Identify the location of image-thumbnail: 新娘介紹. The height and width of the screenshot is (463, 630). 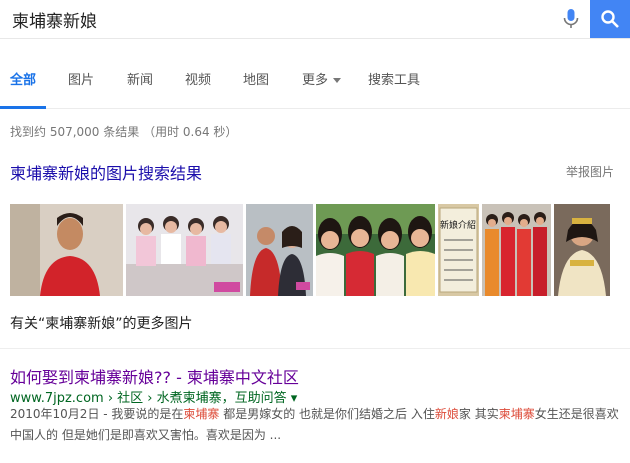
(458, 250).